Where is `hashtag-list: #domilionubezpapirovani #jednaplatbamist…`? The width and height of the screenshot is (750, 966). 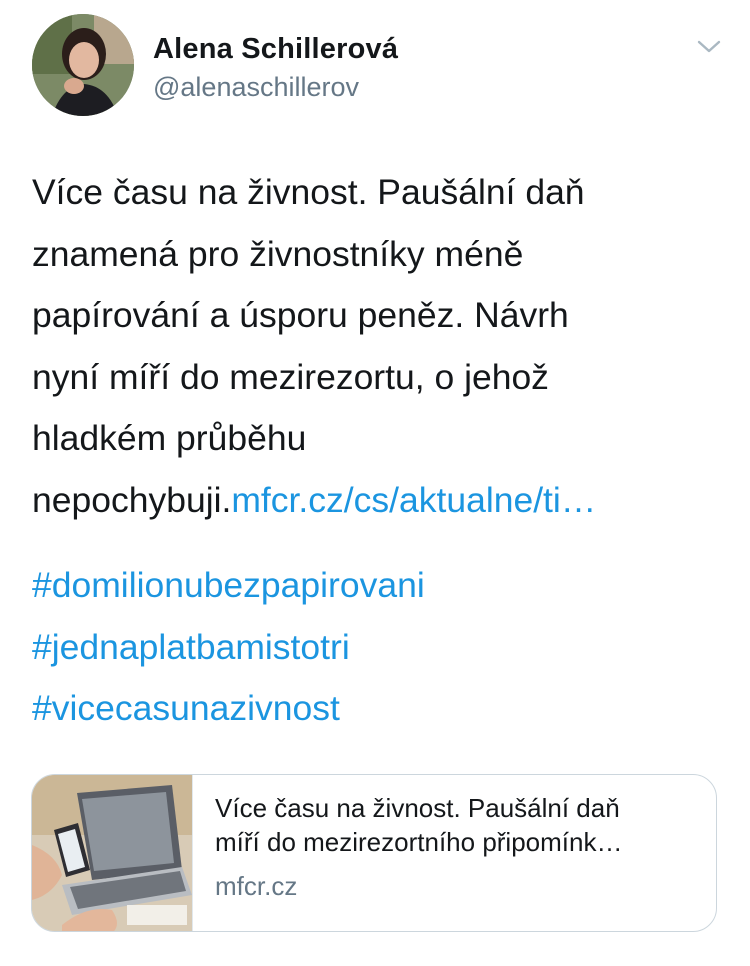 hashtag-list: #domilionubezpapirovani #jednaplatbamist… is located at coordinates (228, 647).